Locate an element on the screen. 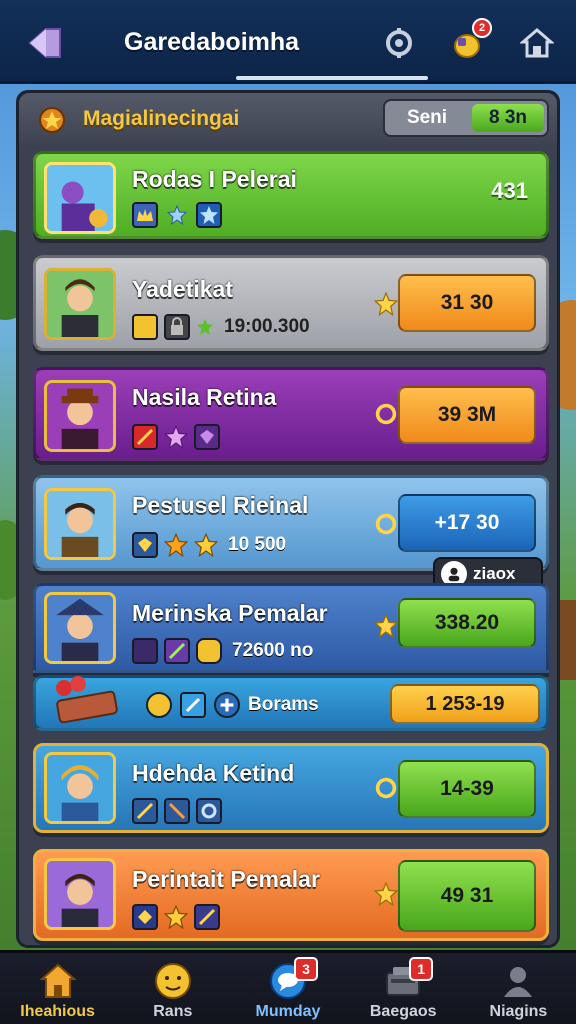 This screenshot has height=1024, width=576. coin-stack-icon is located at coordinates (209, 651).